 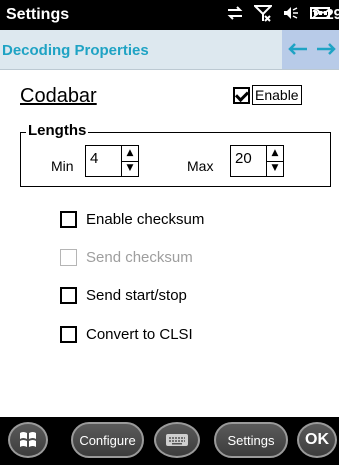 I want to click on lengths-group-title: Lengths, so click(x=57, y=130).